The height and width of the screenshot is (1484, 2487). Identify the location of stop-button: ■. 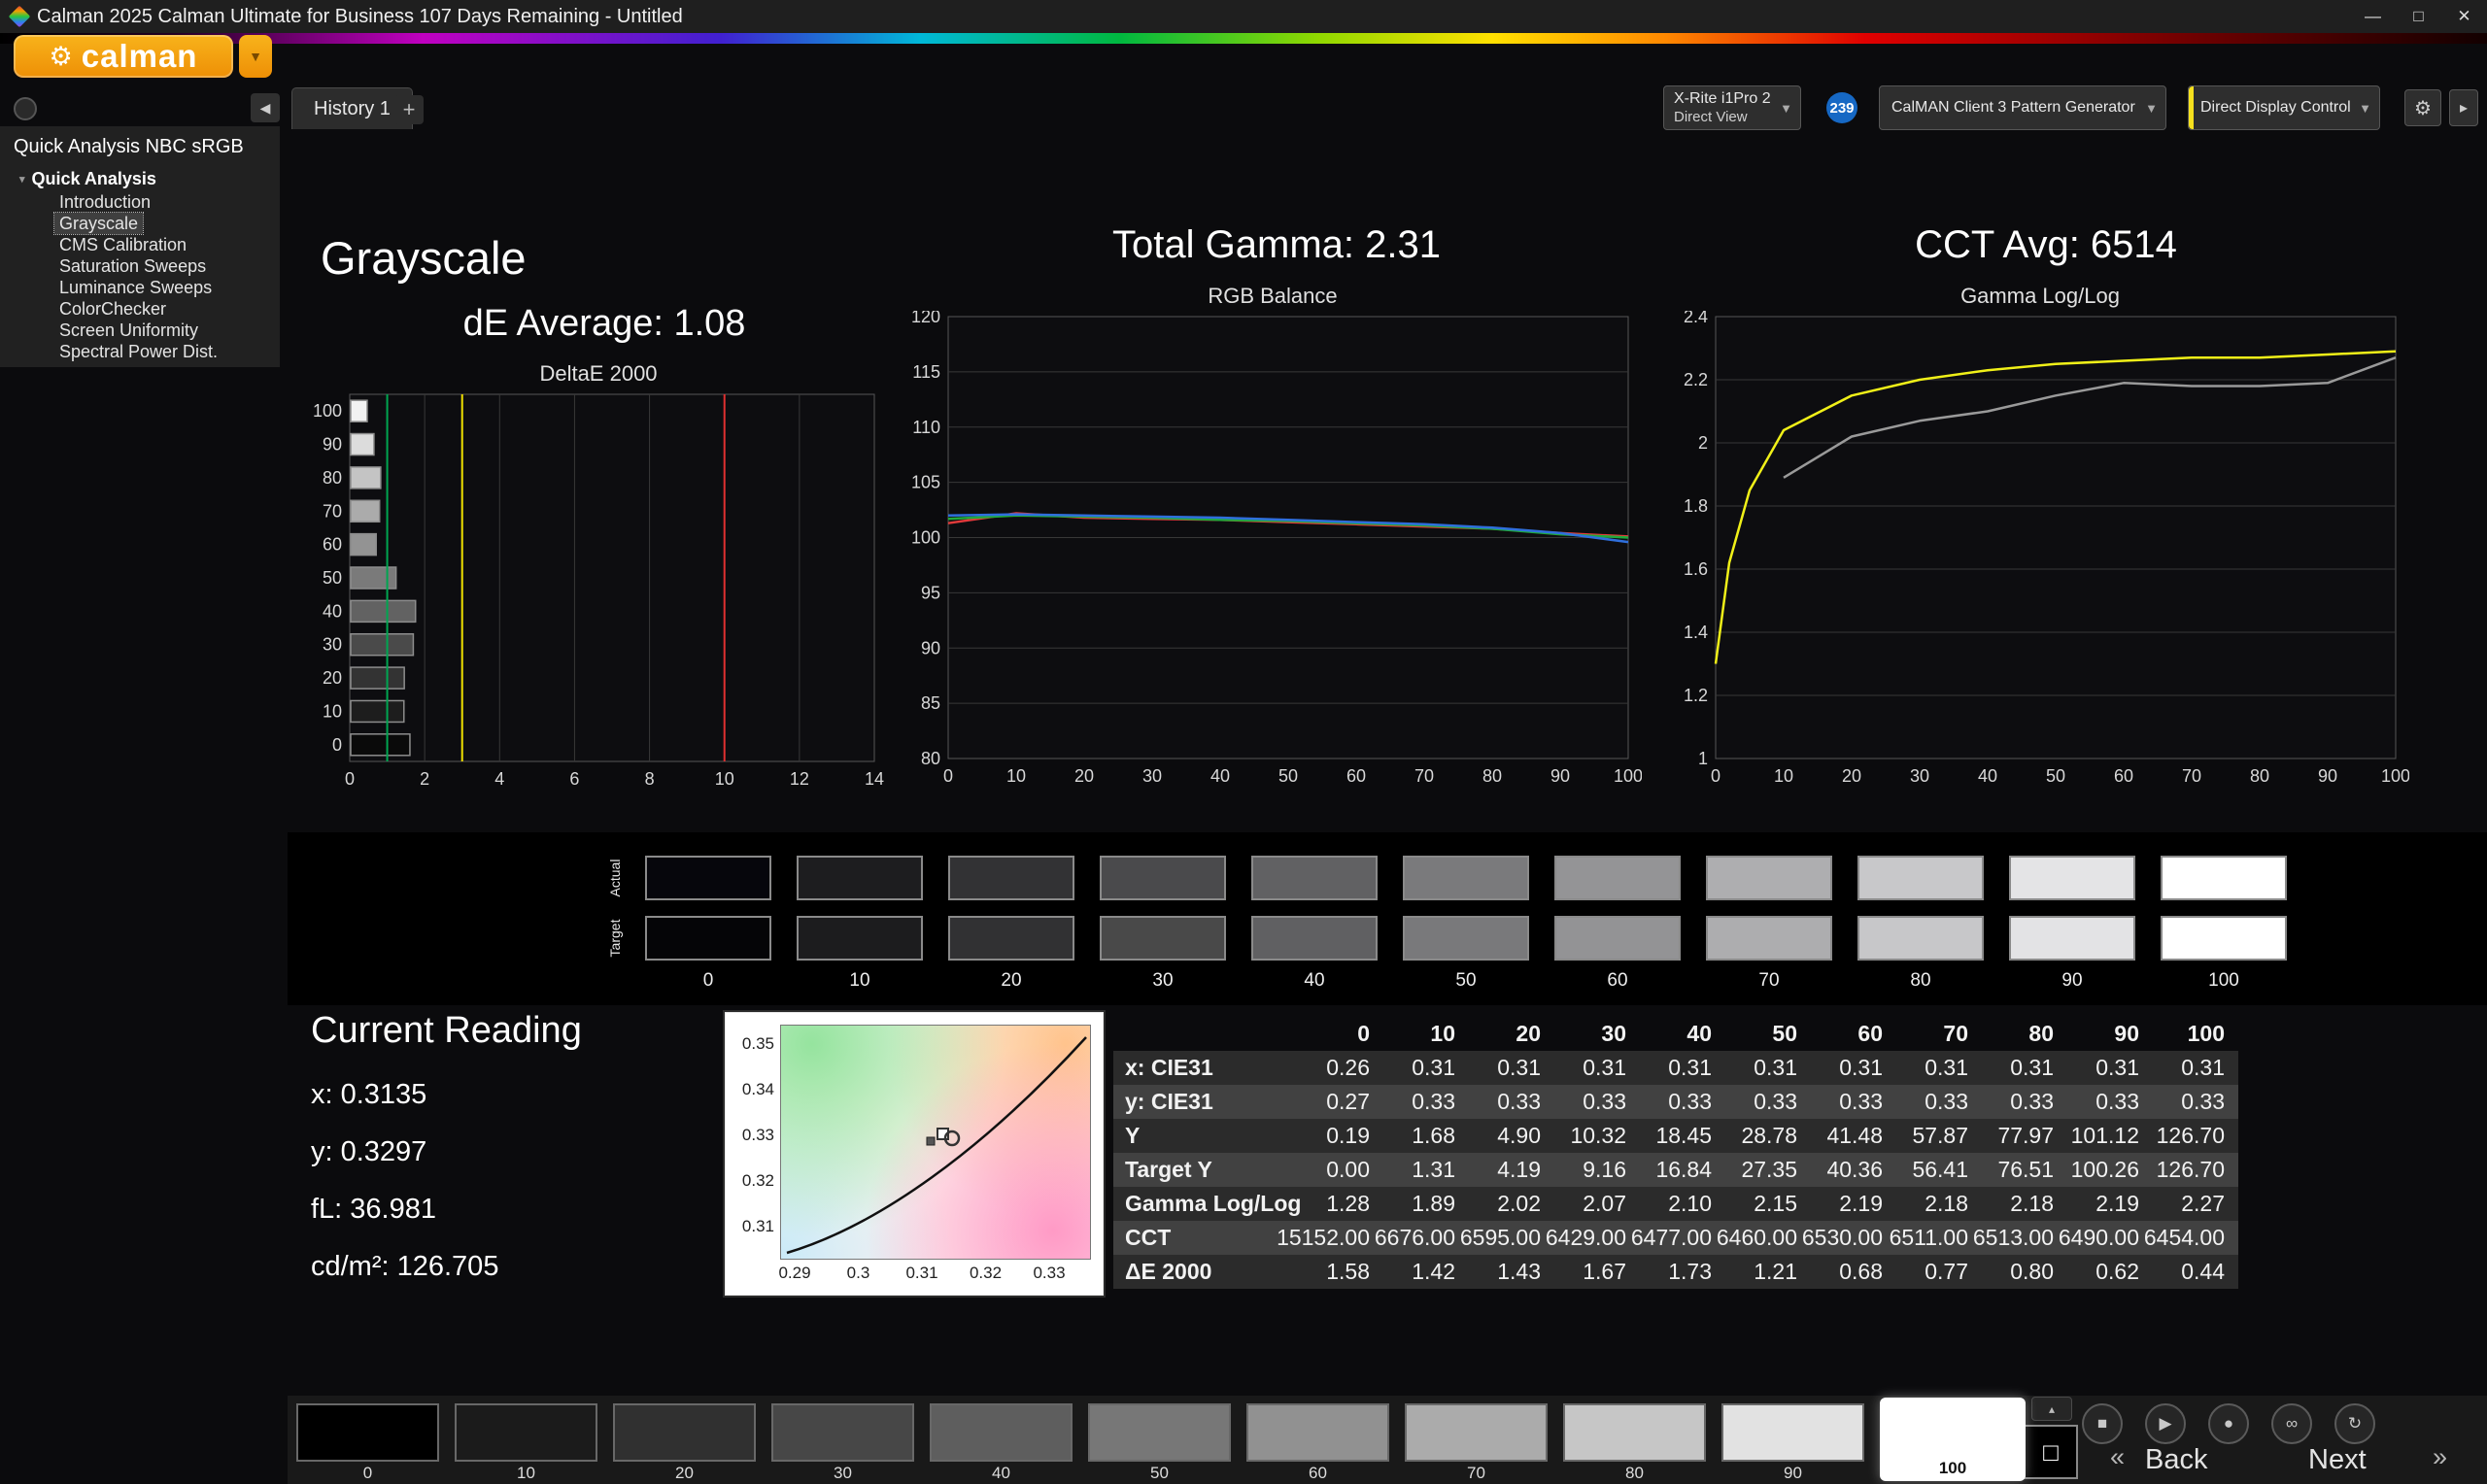
(2102, 1423).